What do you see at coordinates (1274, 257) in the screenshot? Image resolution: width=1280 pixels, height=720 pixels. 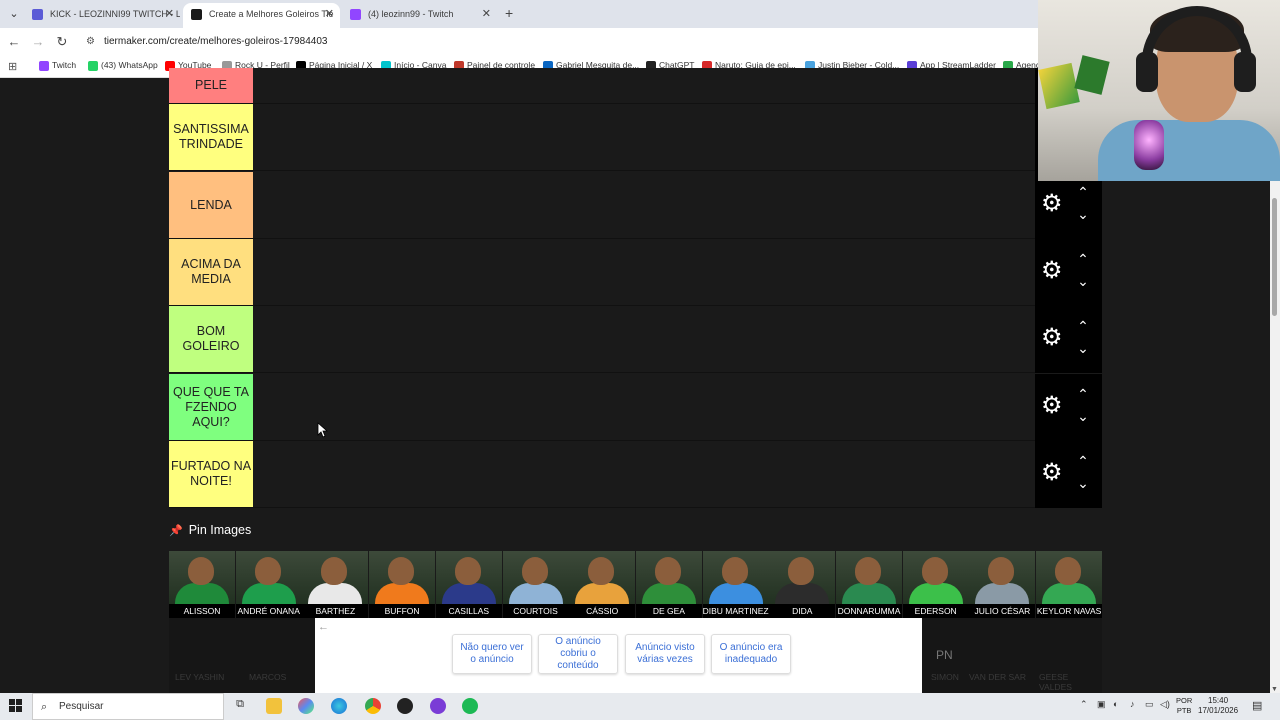 I see `scrollbar-thumb` at bounding box center [1274, 257].